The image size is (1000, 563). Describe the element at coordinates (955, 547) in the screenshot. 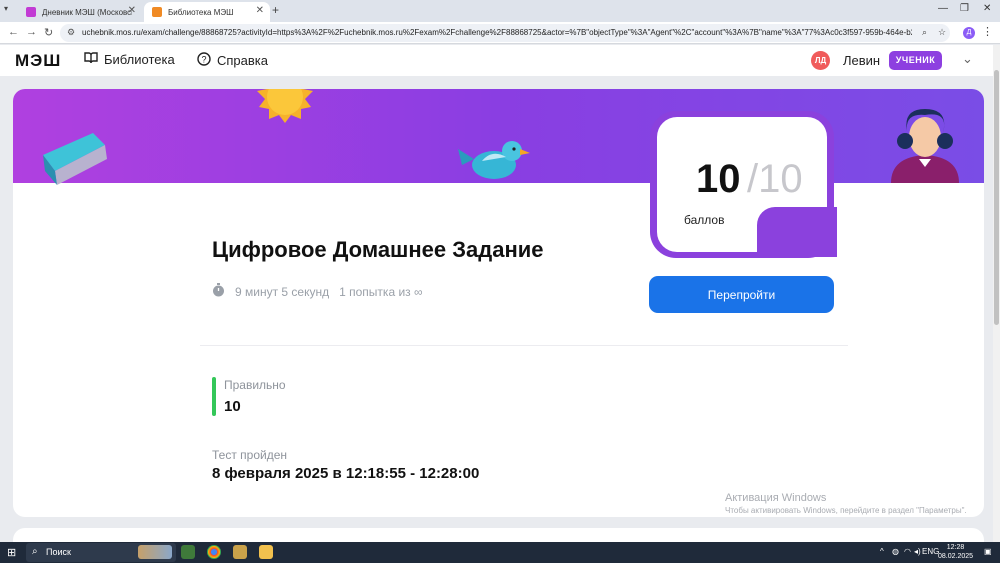

I see `clock-time: 12:28` at that location.